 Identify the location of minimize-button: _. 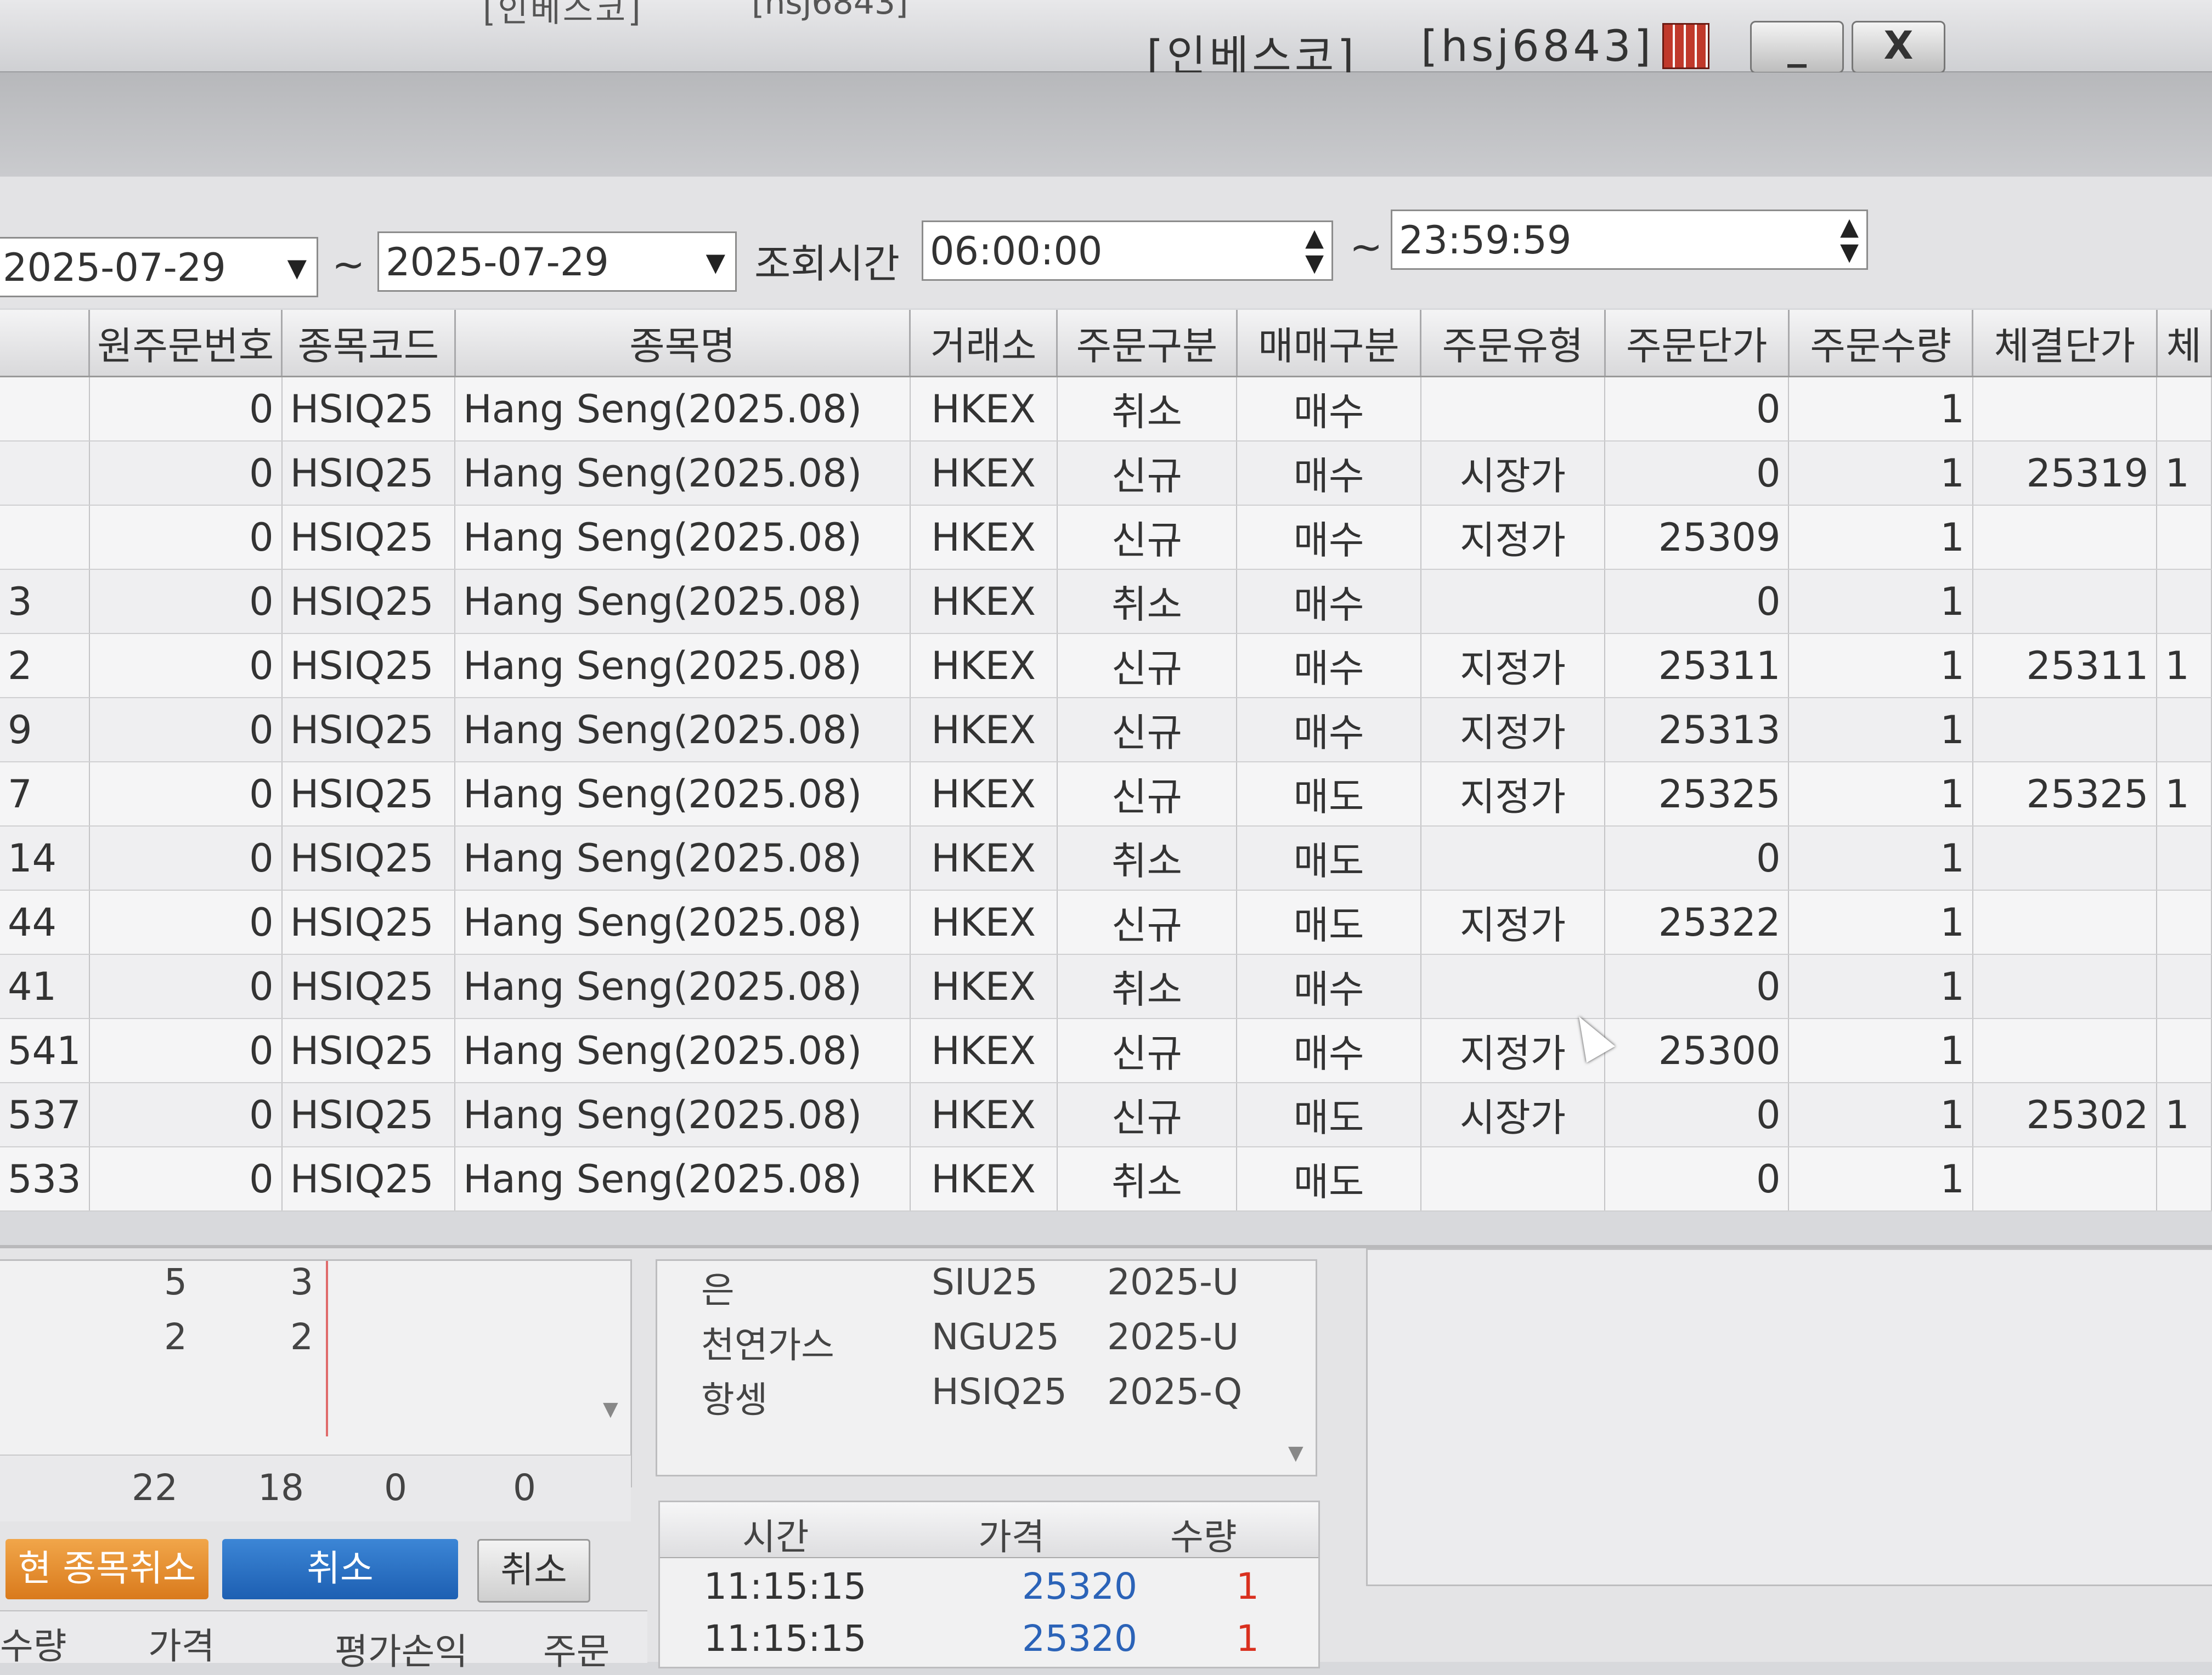
(1797, 47).